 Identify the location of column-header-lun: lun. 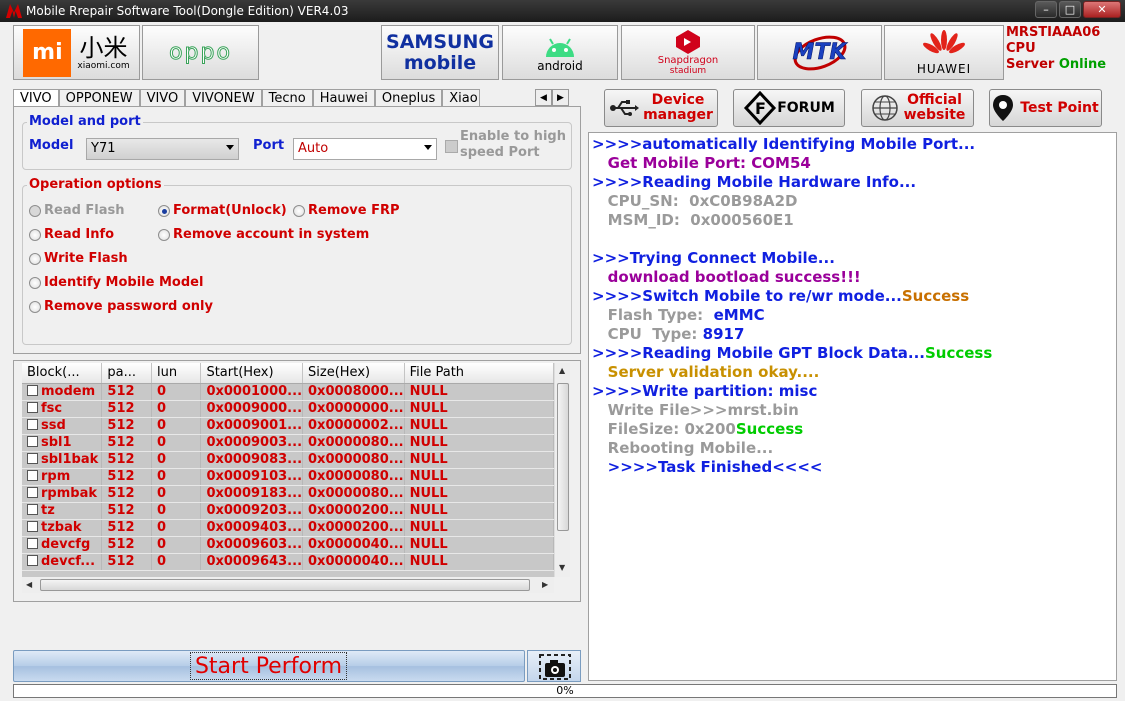
(176, 373).